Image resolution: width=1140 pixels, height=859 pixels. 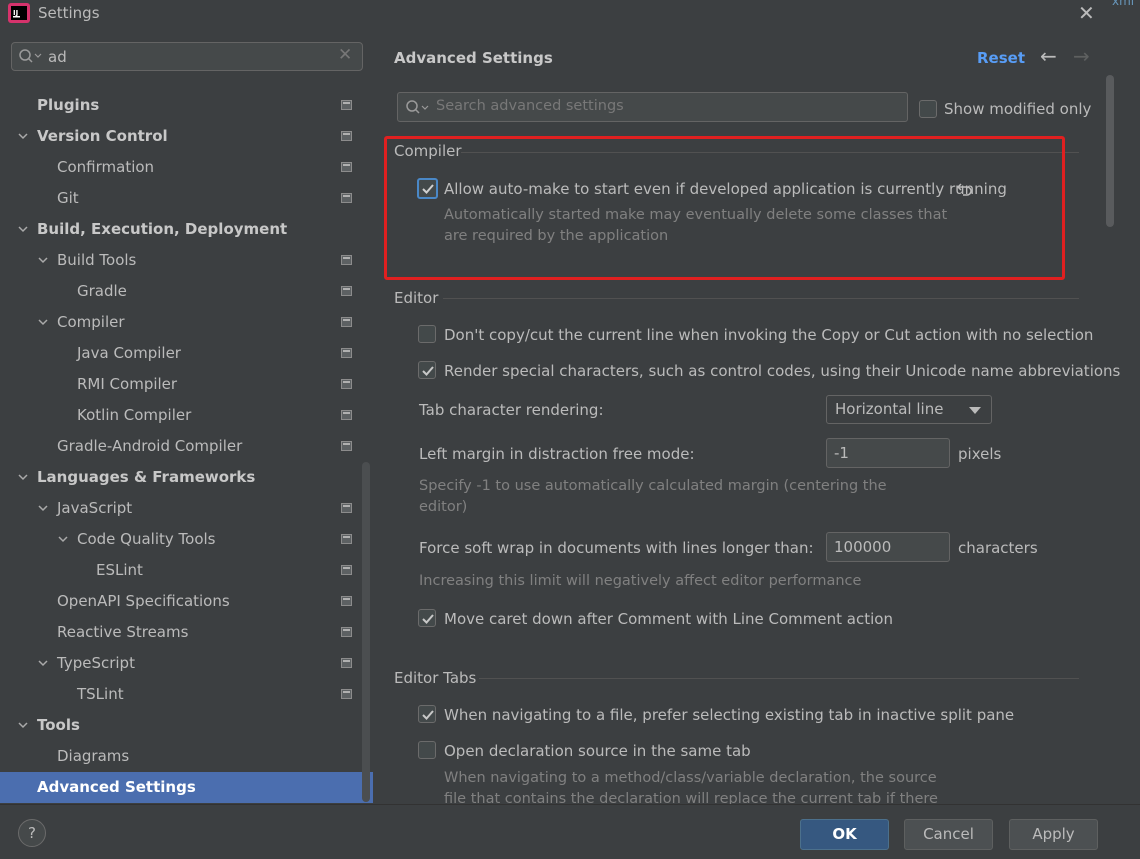 I want to click on back-arrow-icon: ←, so click(x=1048, y=56).